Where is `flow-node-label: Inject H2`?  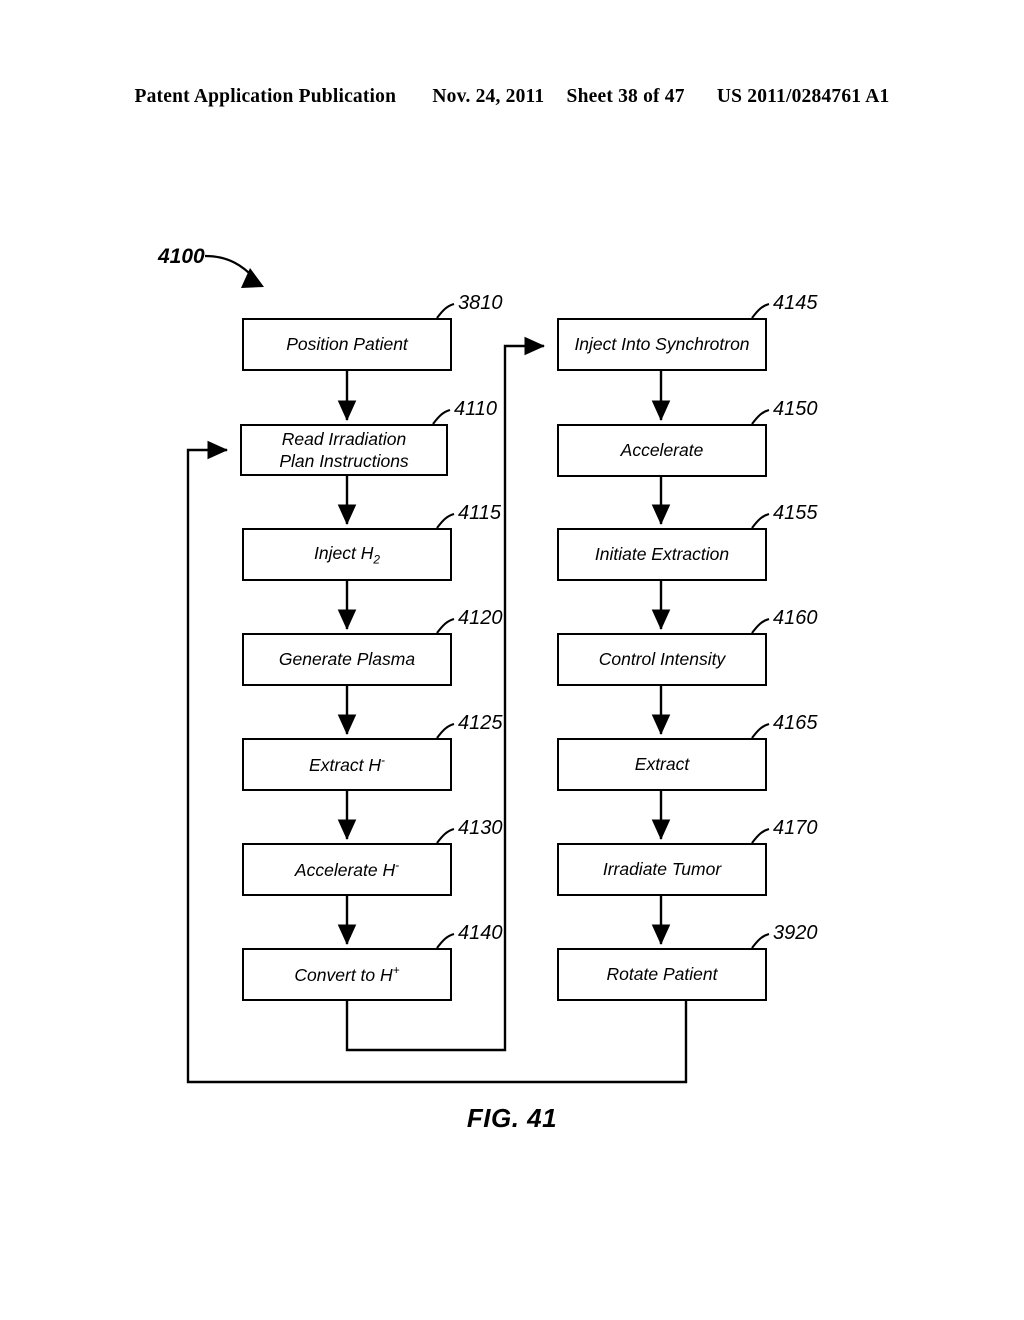
flow-node-label: Inject H2 is located at coordinates (347, 554).